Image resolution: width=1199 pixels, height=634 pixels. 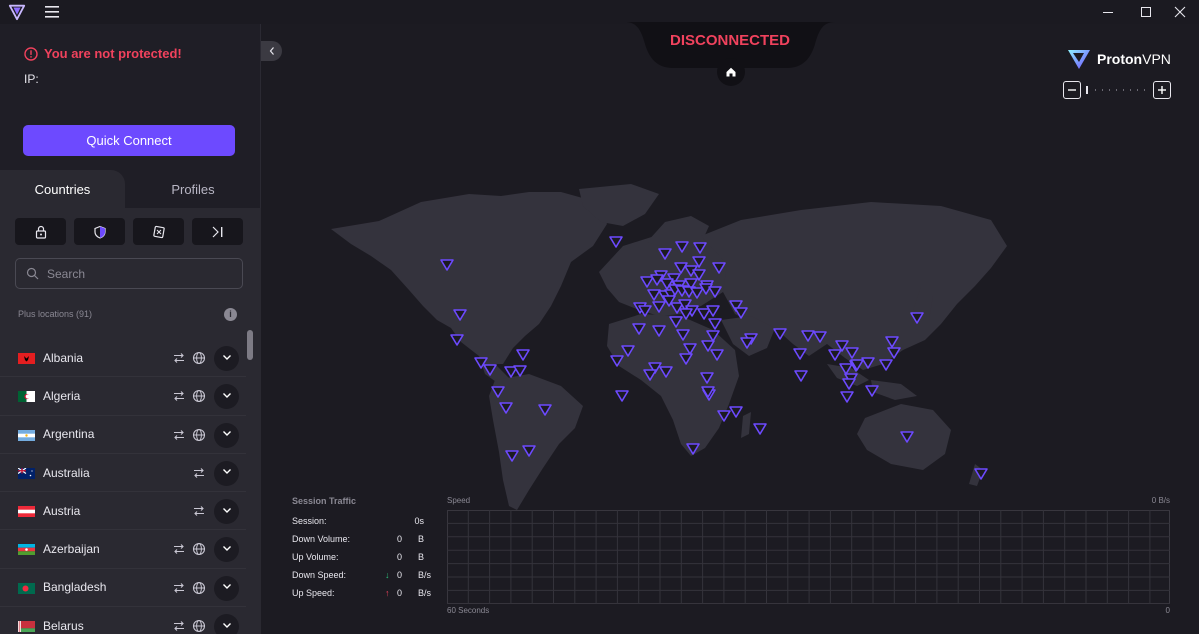 I want to click on chevron-down-icon, so click(x=227, y=588).